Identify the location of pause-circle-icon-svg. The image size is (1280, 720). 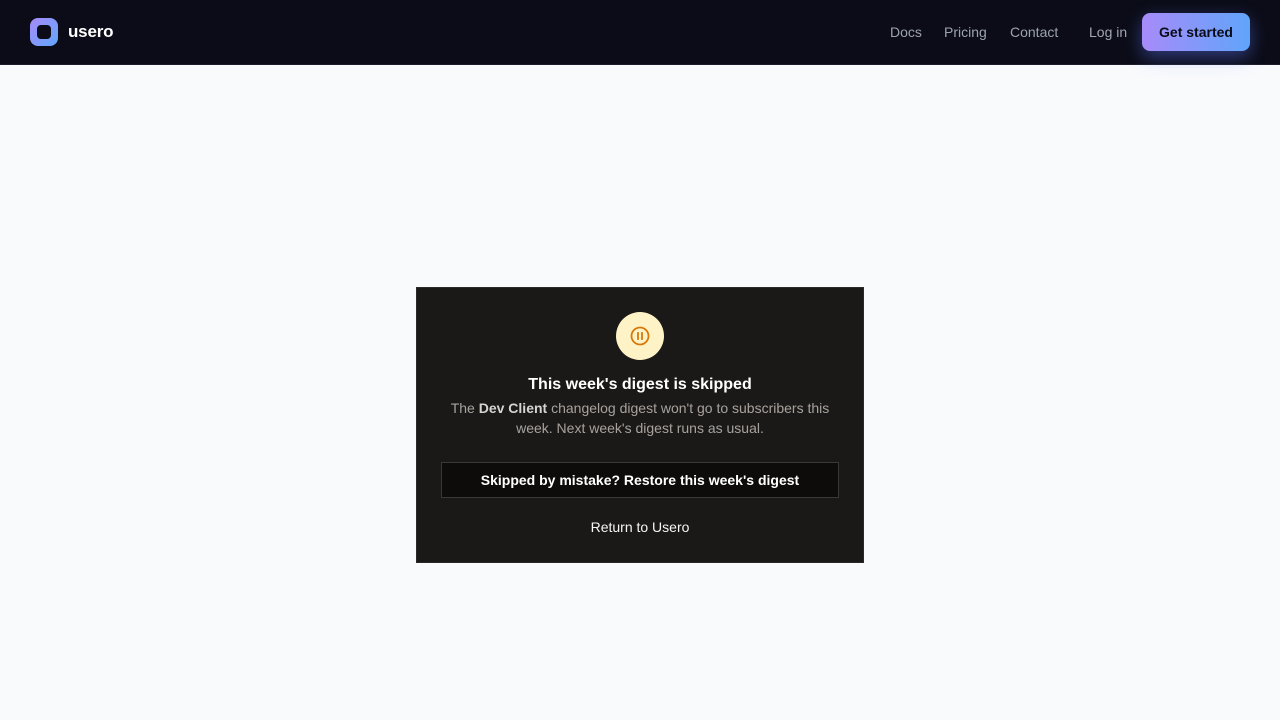
(640, 336).